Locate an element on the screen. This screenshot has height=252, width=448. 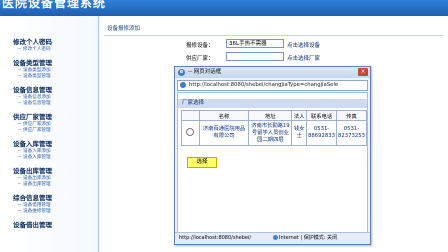
sidebar-section-title: 设备类型管理 is located at coordinates (32, 63).